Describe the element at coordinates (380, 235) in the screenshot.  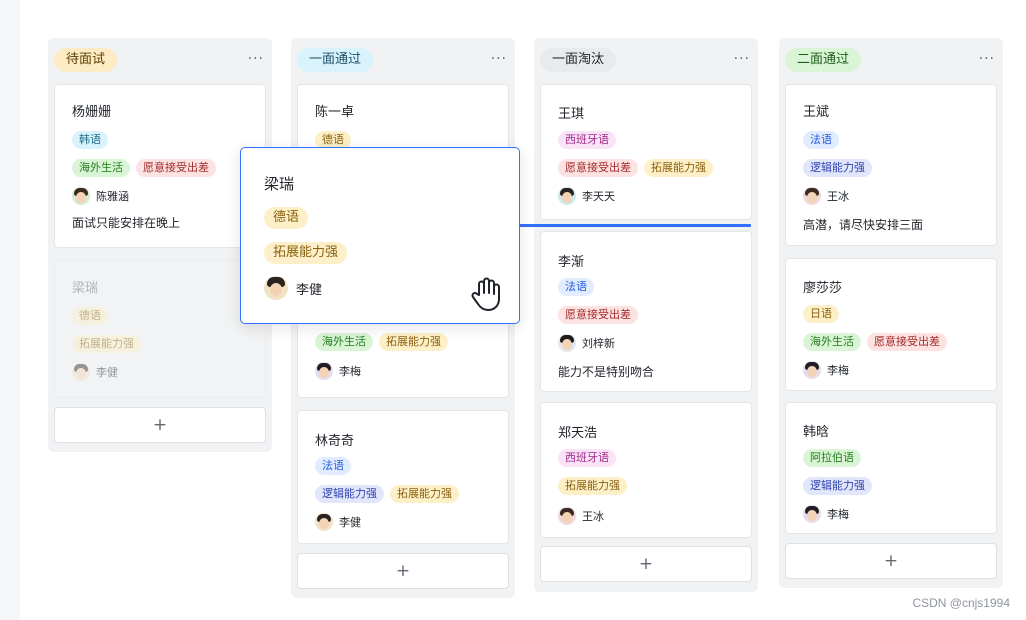
I see `dragging-candidate-card: 梁瑞 德语 拓展能力强 李健` at that location.